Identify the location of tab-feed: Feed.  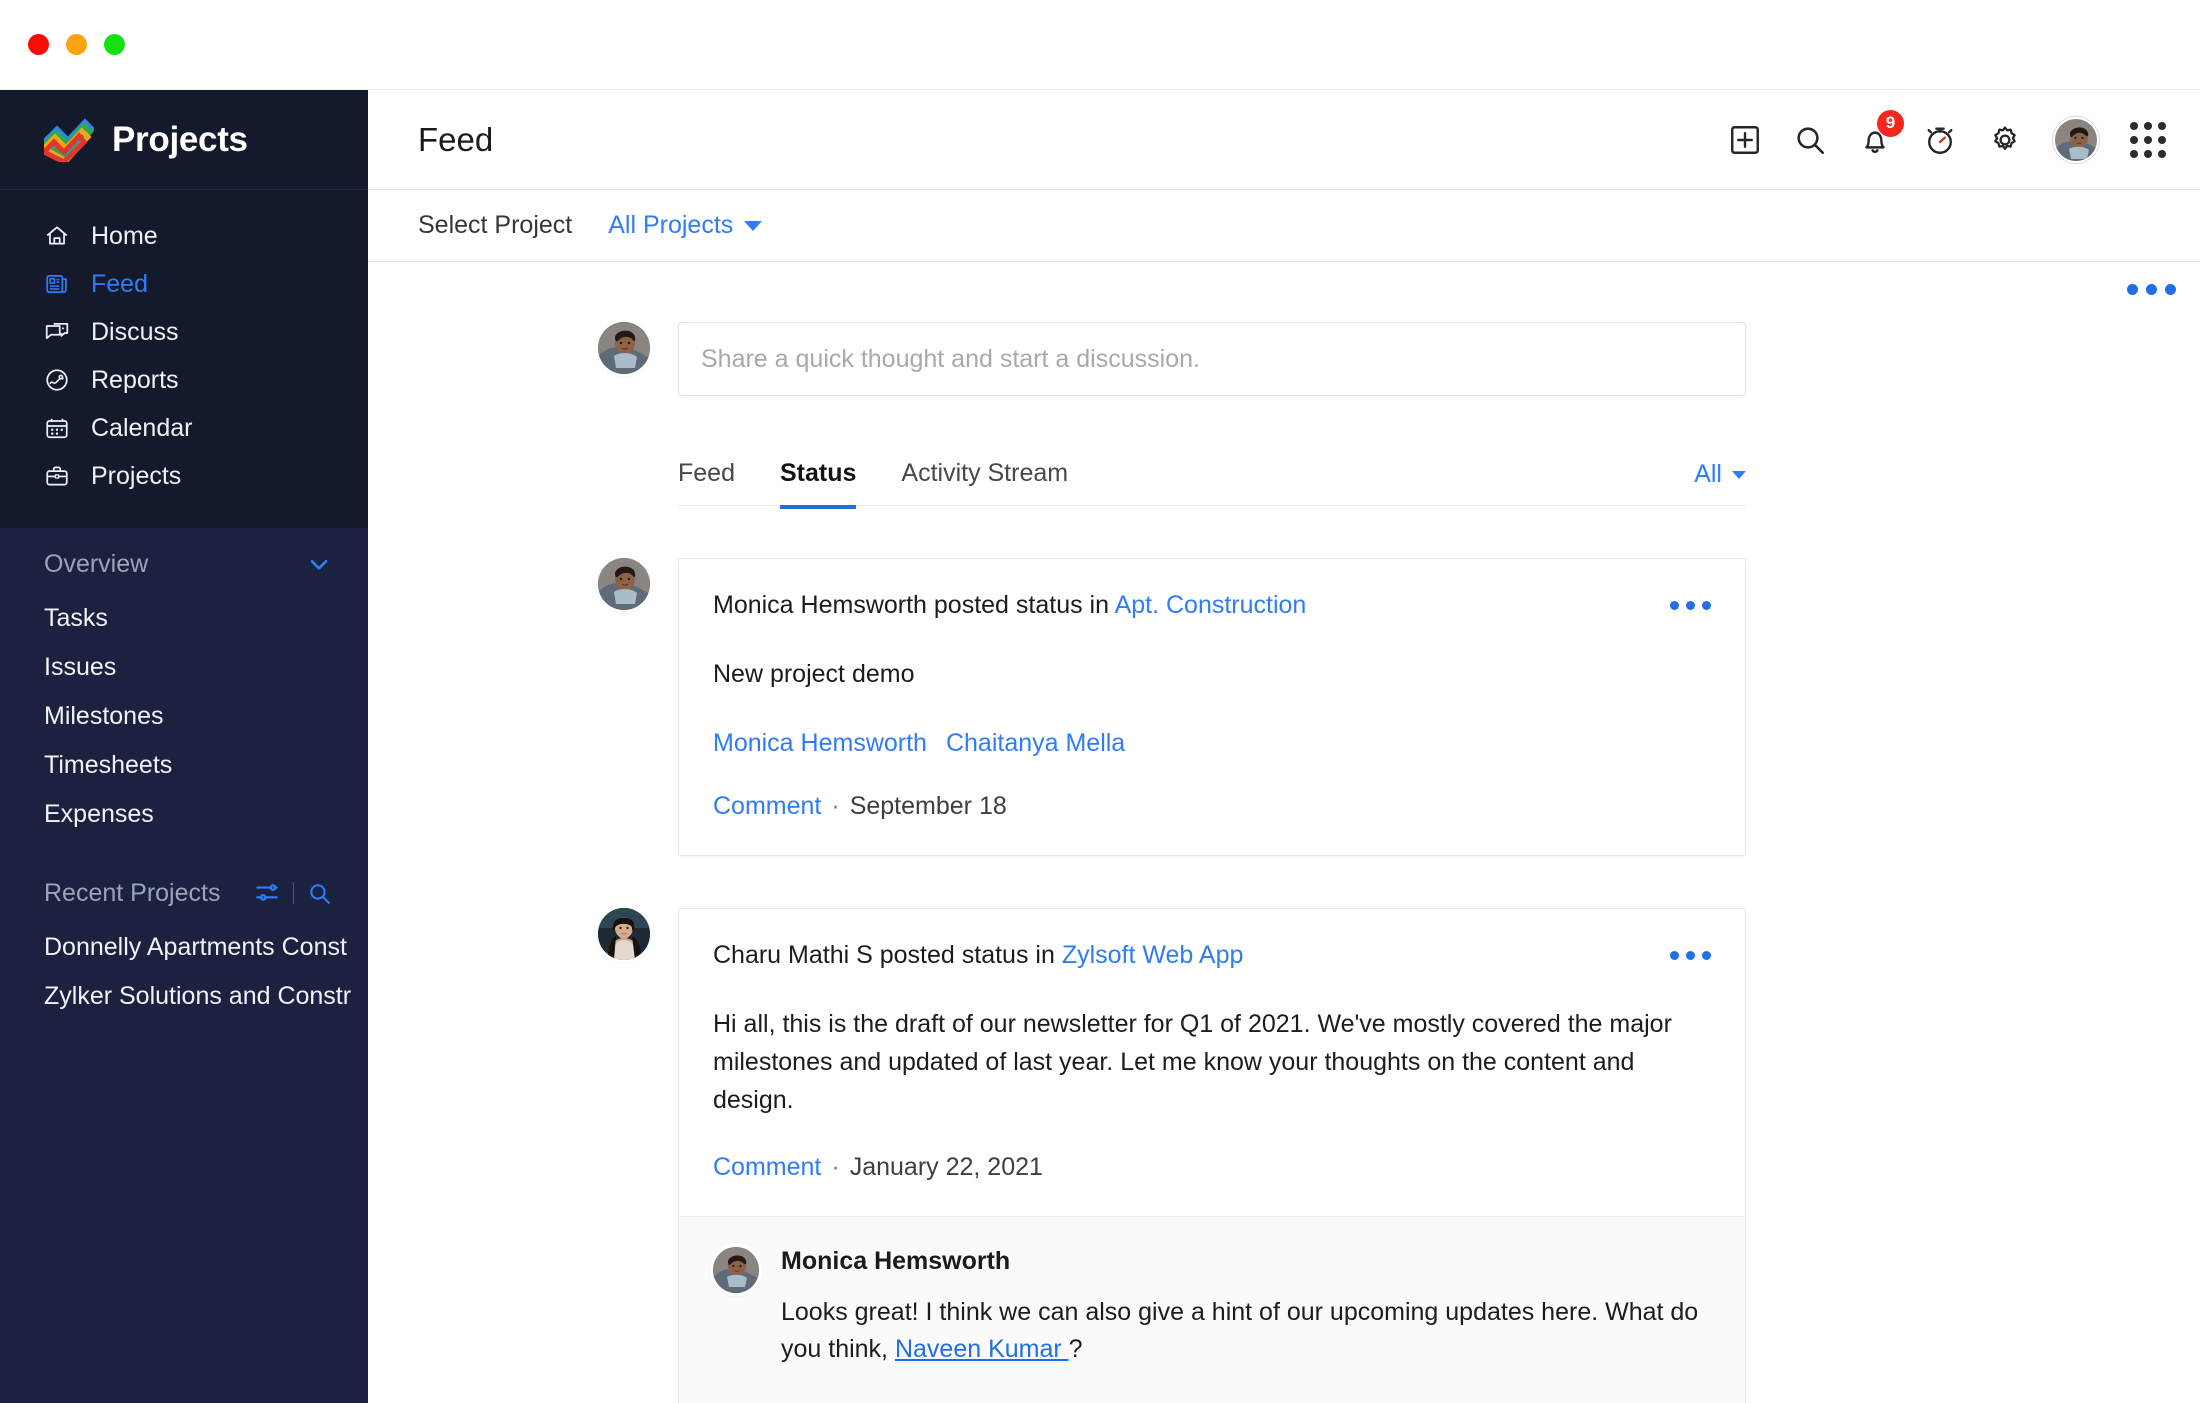
(706, 484).